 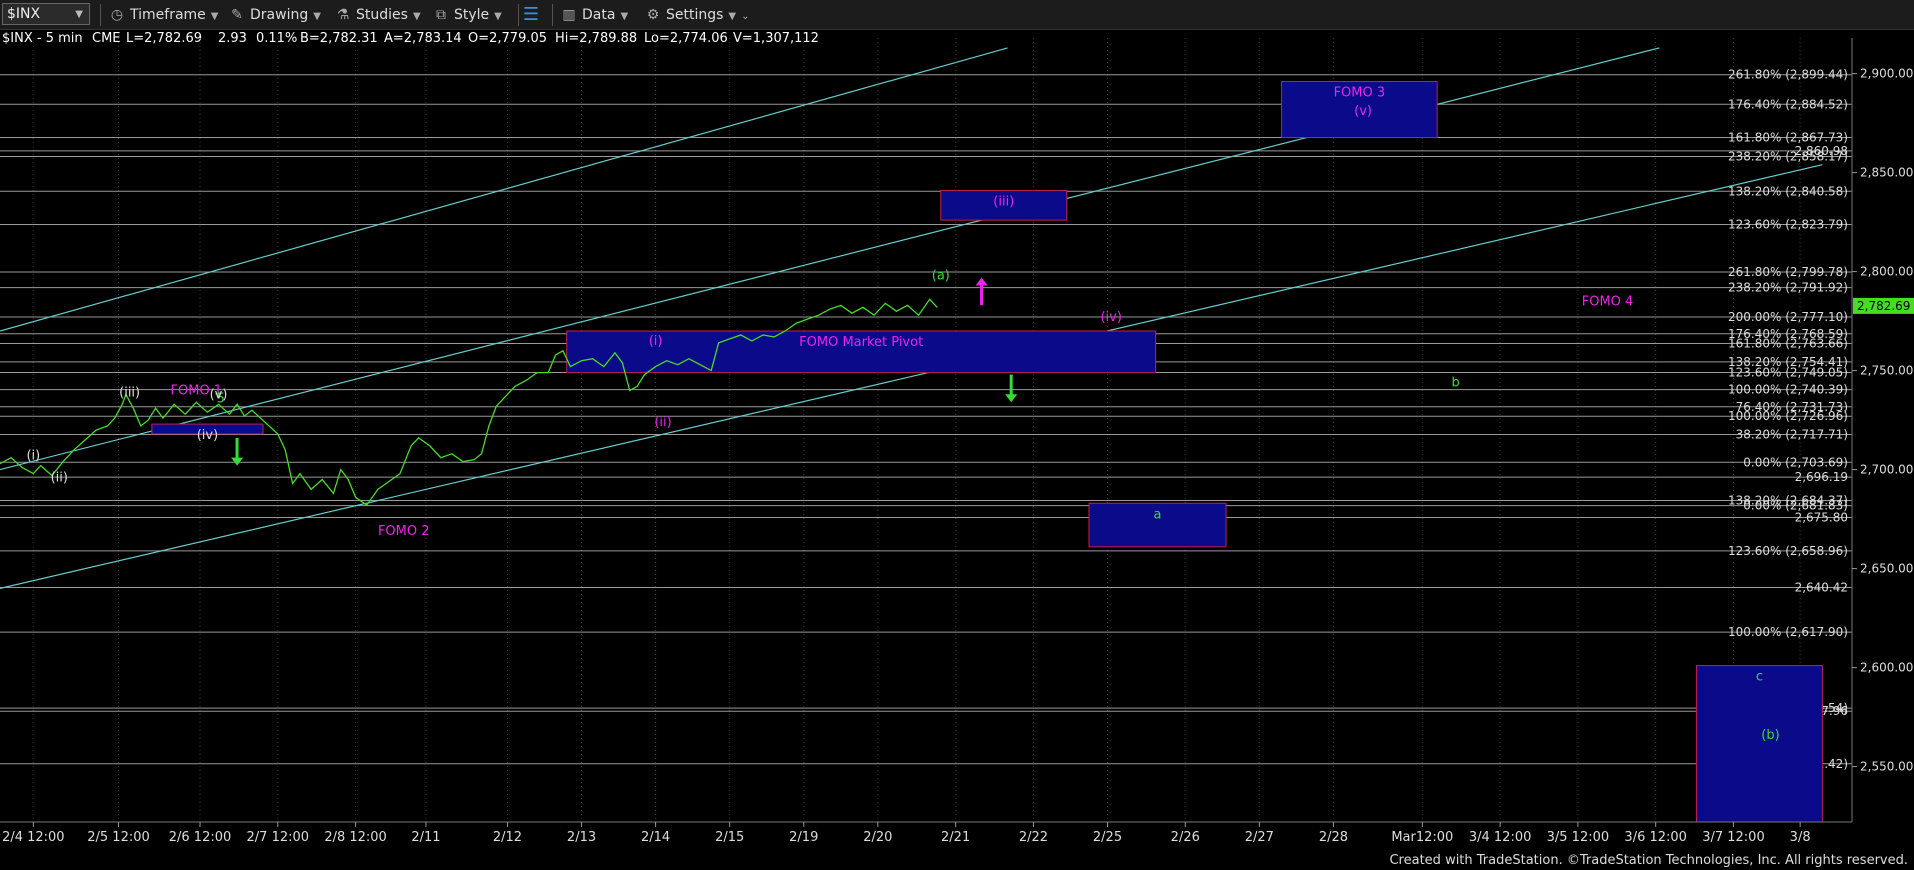 I want to click on fib-label: 161.80% (2,763.66), so click(x=1788, y=344).